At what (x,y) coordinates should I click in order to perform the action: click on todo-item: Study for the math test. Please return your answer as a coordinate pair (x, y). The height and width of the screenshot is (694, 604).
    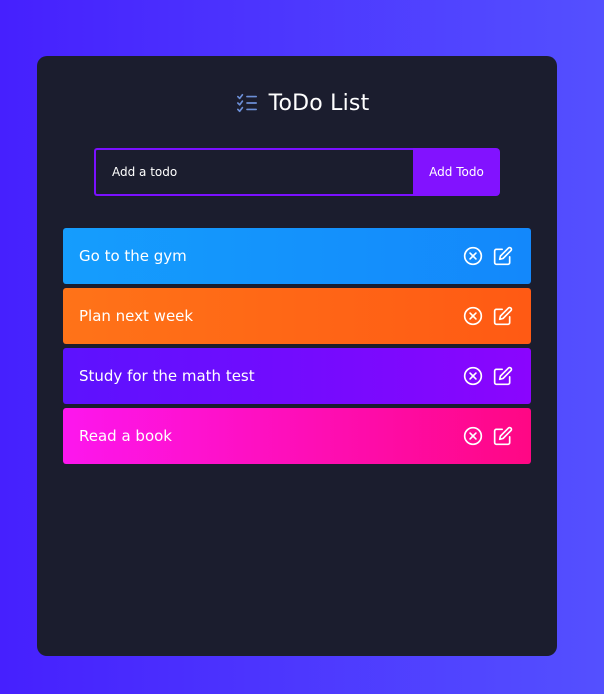
    Looking at the image, I should click on (297, 376).